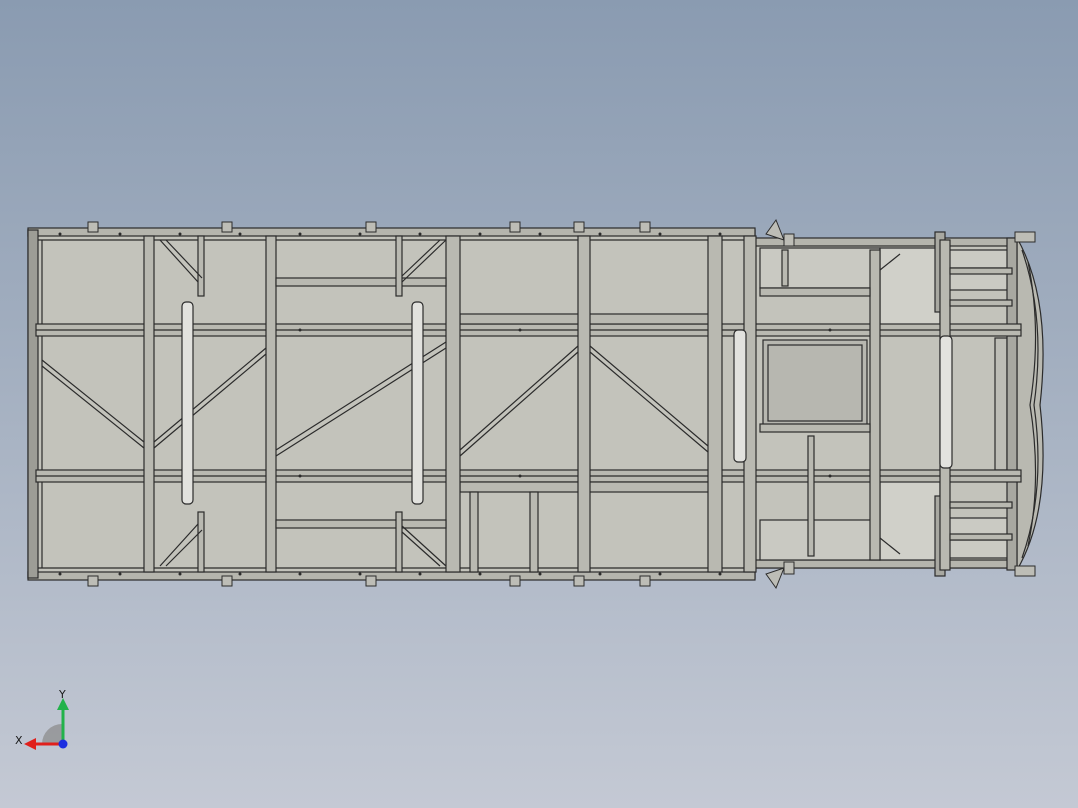 Image resolution: width=1078 pixels, height=808 pixels. I want to click on rear-end-crossmember, so click(33, 404).